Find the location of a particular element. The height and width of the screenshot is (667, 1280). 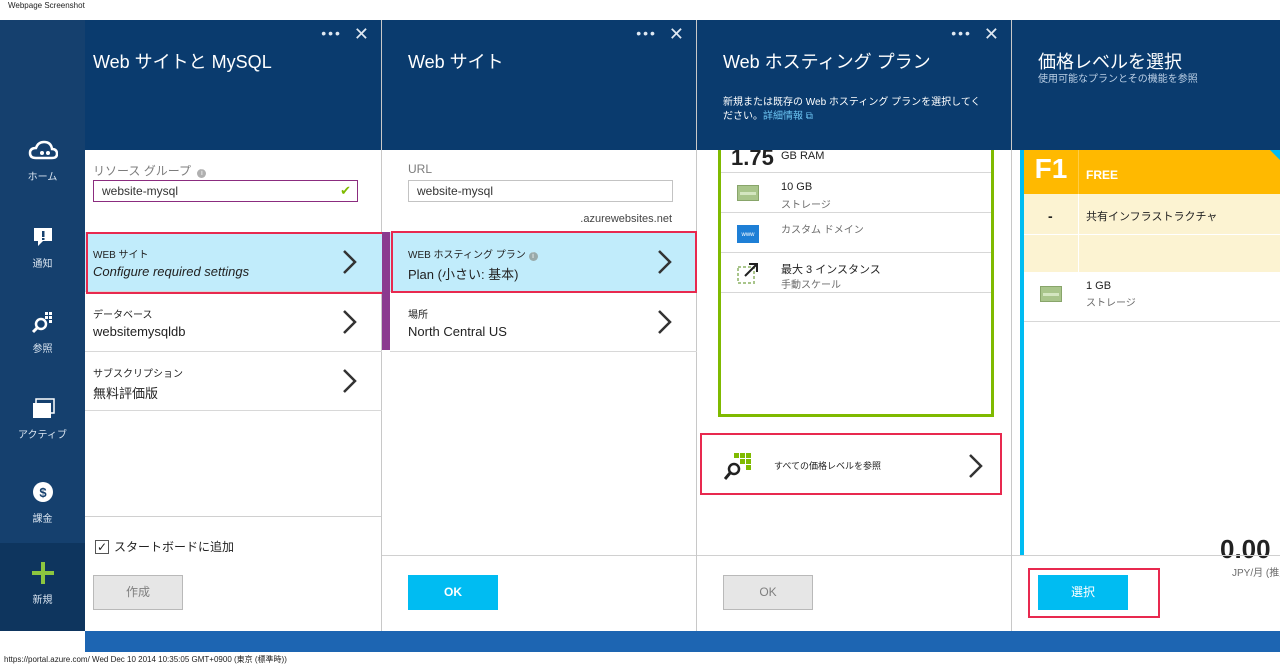

cloud-icon is located at coordinates (43, 150).